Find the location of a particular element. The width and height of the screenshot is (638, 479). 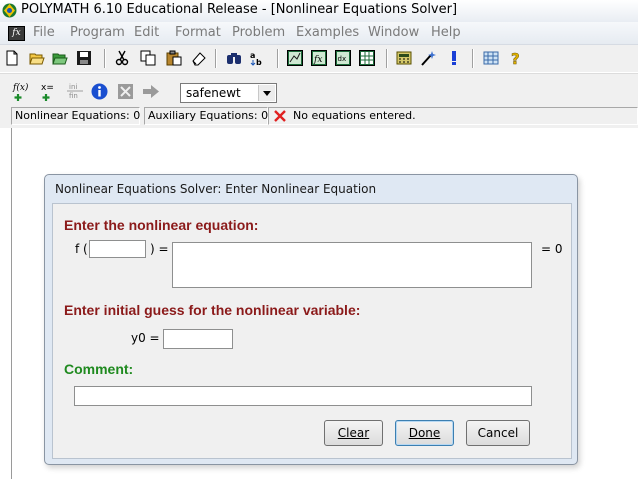

add-equation-label: f(x) is located at coordinates (20, 87).